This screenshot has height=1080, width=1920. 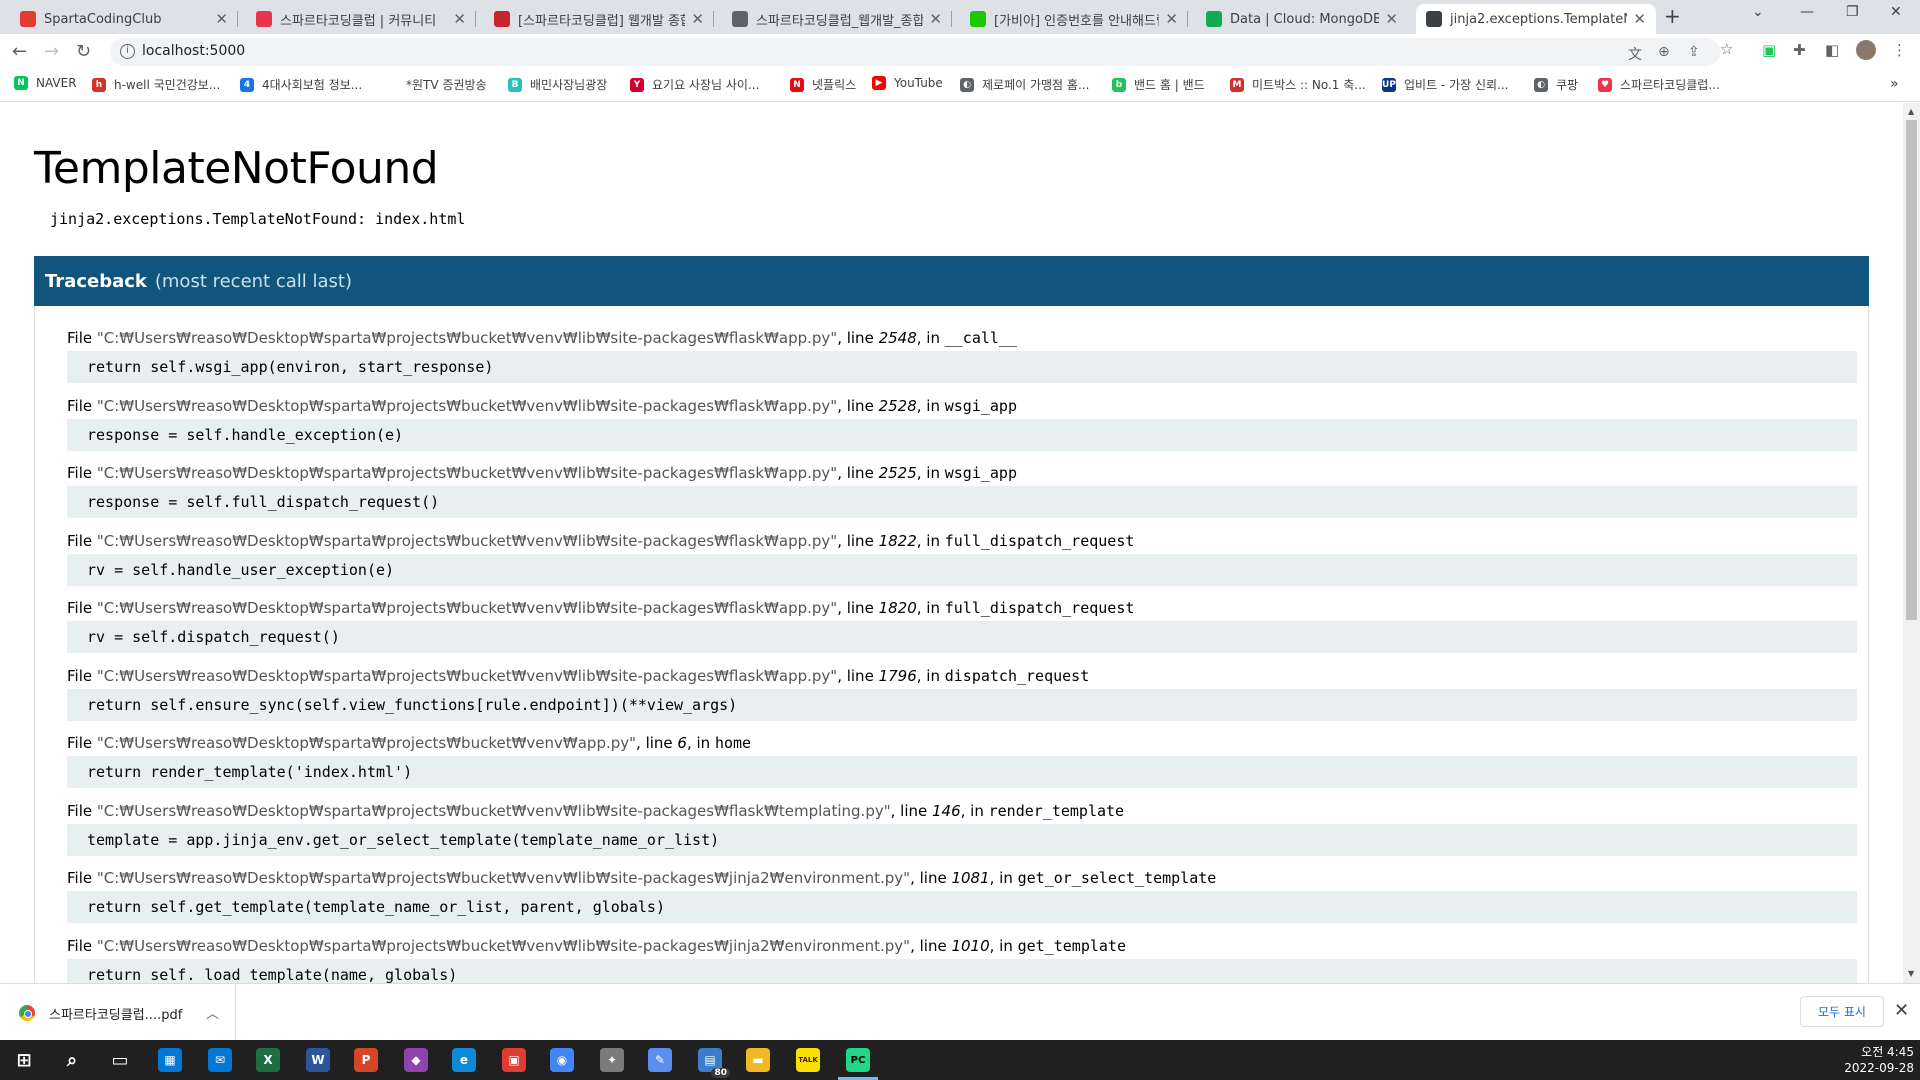 What do you see at coordinates (657, 743) in the screenshot?
I see `line-prefix: , line` at bounding box center [657, 743].